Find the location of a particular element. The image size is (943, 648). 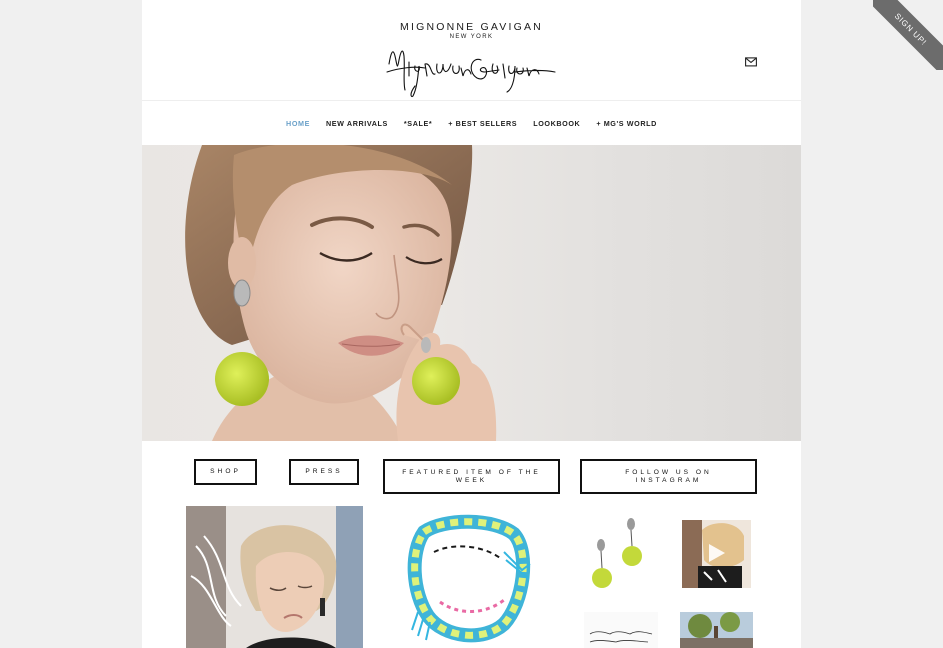

nav-item-home: HOME is located at coordinates (298, 123).